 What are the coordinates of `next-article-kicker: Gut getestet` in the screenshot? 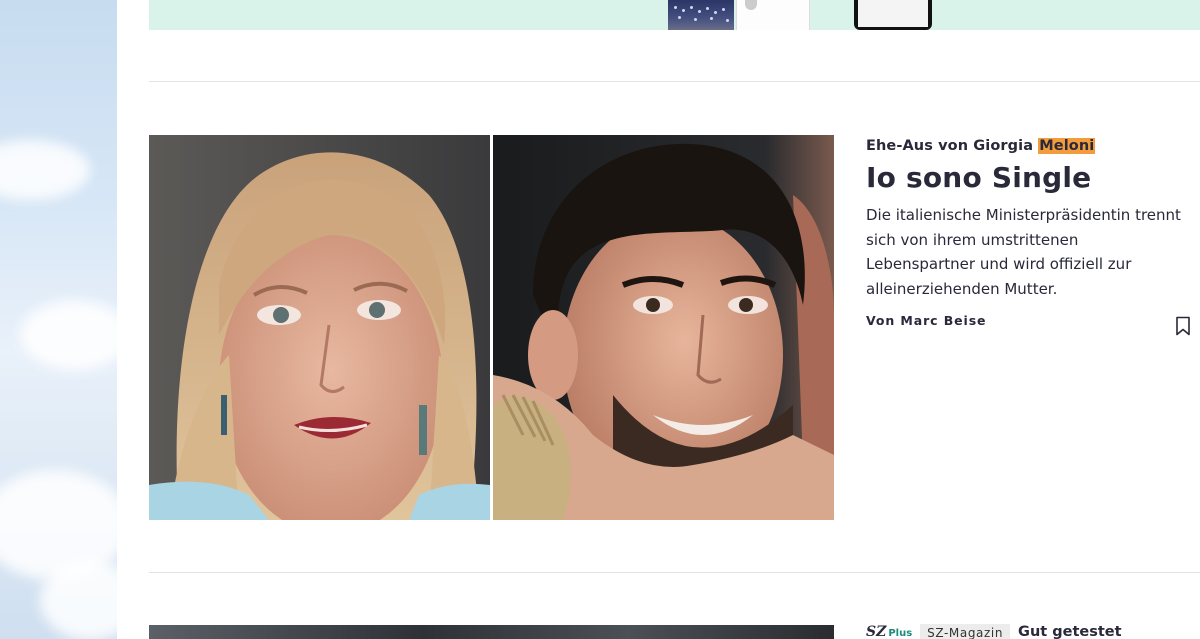 It's located at (1070, 631).